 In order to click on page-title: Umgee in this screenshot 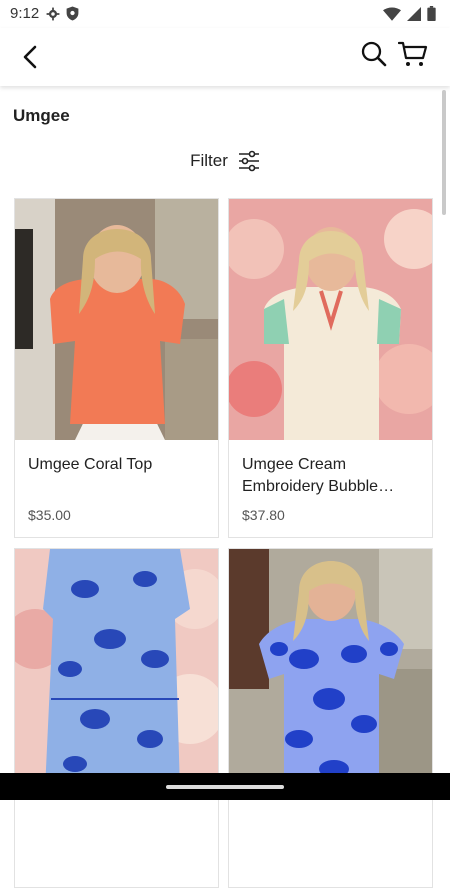, I will do `click(41, 115)`.